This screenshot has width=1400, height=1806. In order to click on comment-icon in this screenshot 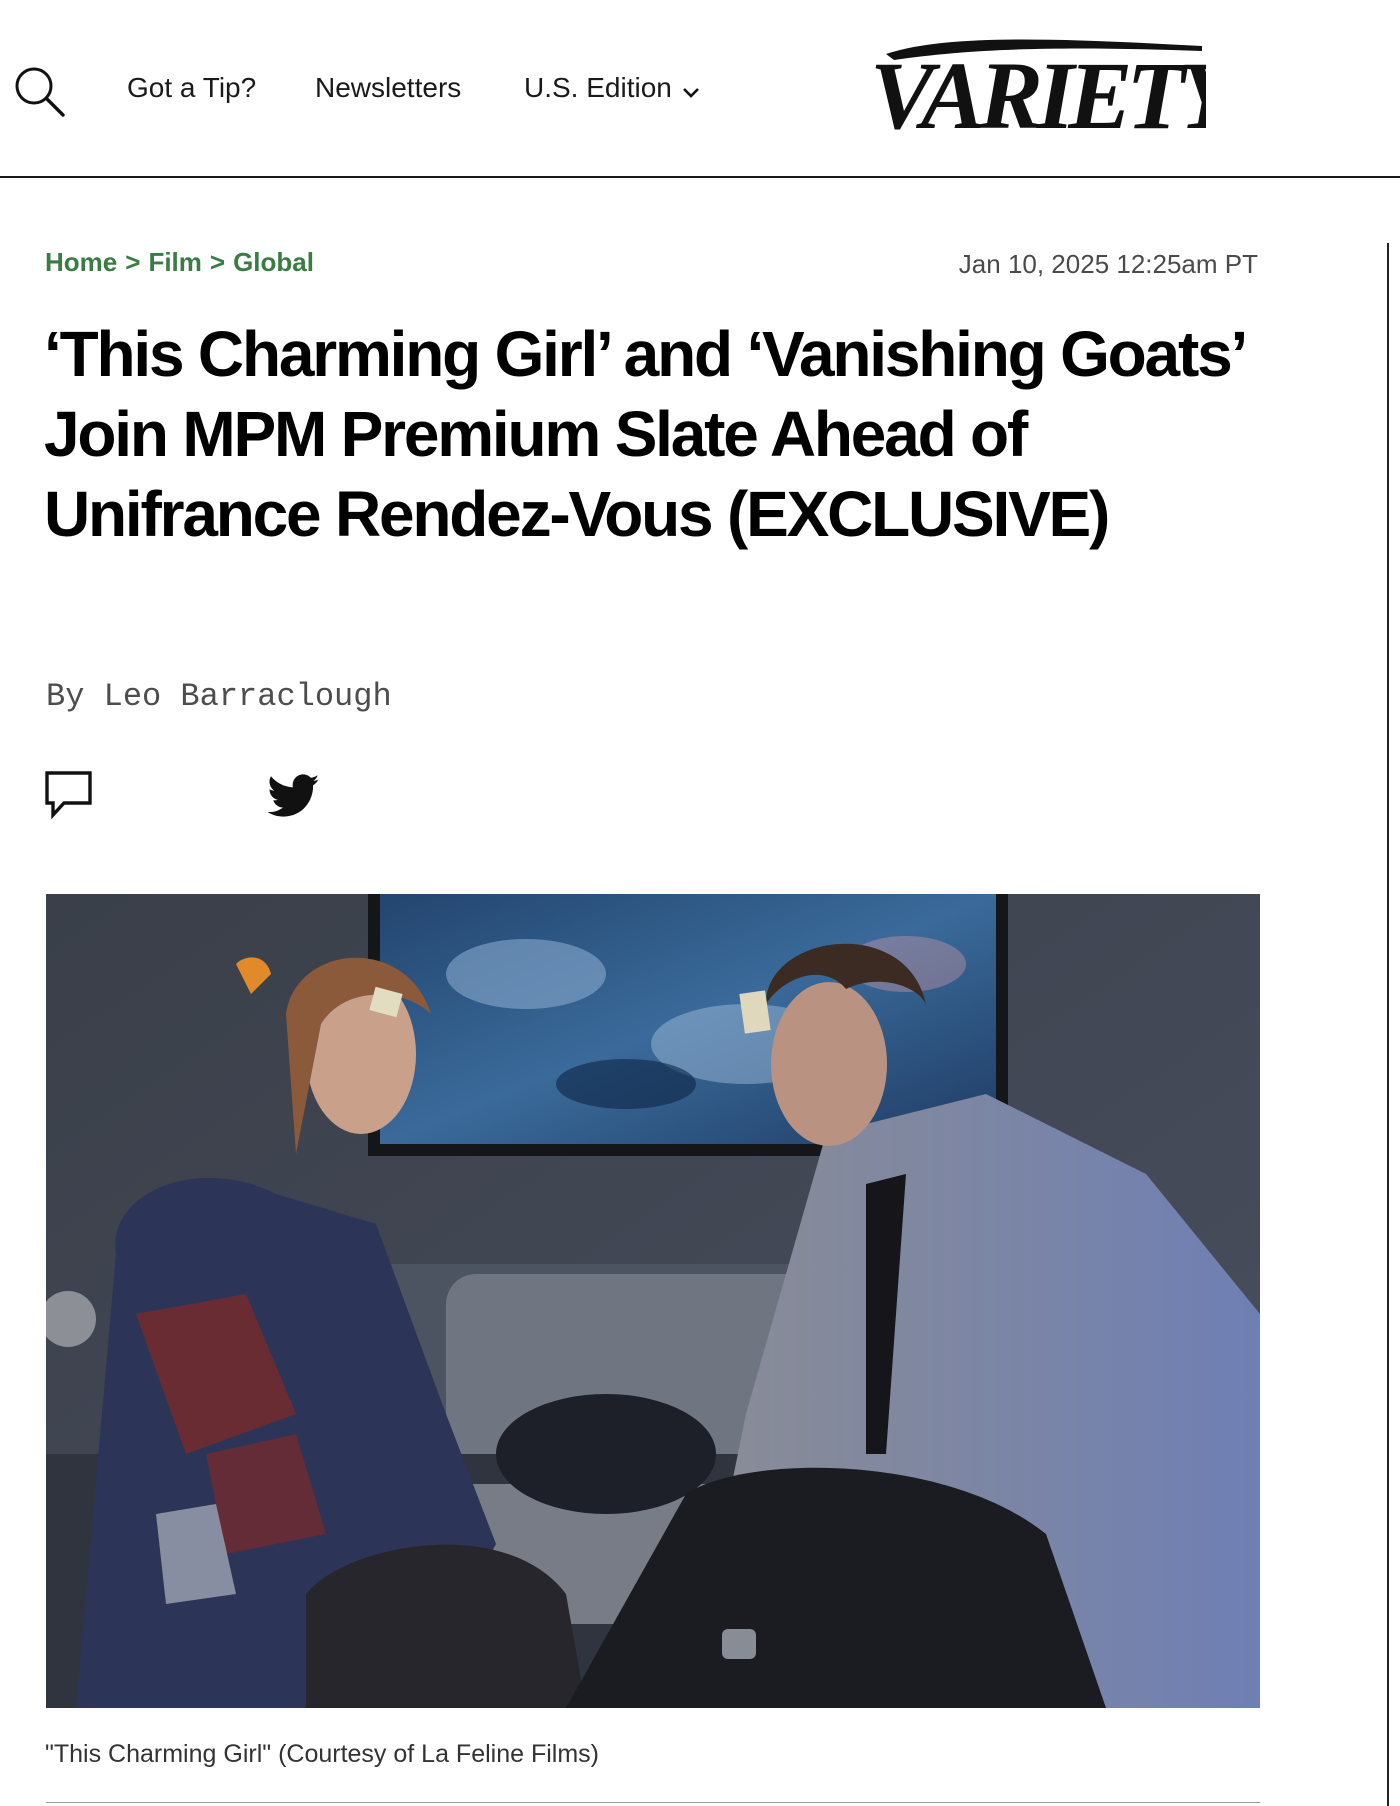, I will do `click(69, 795)`.